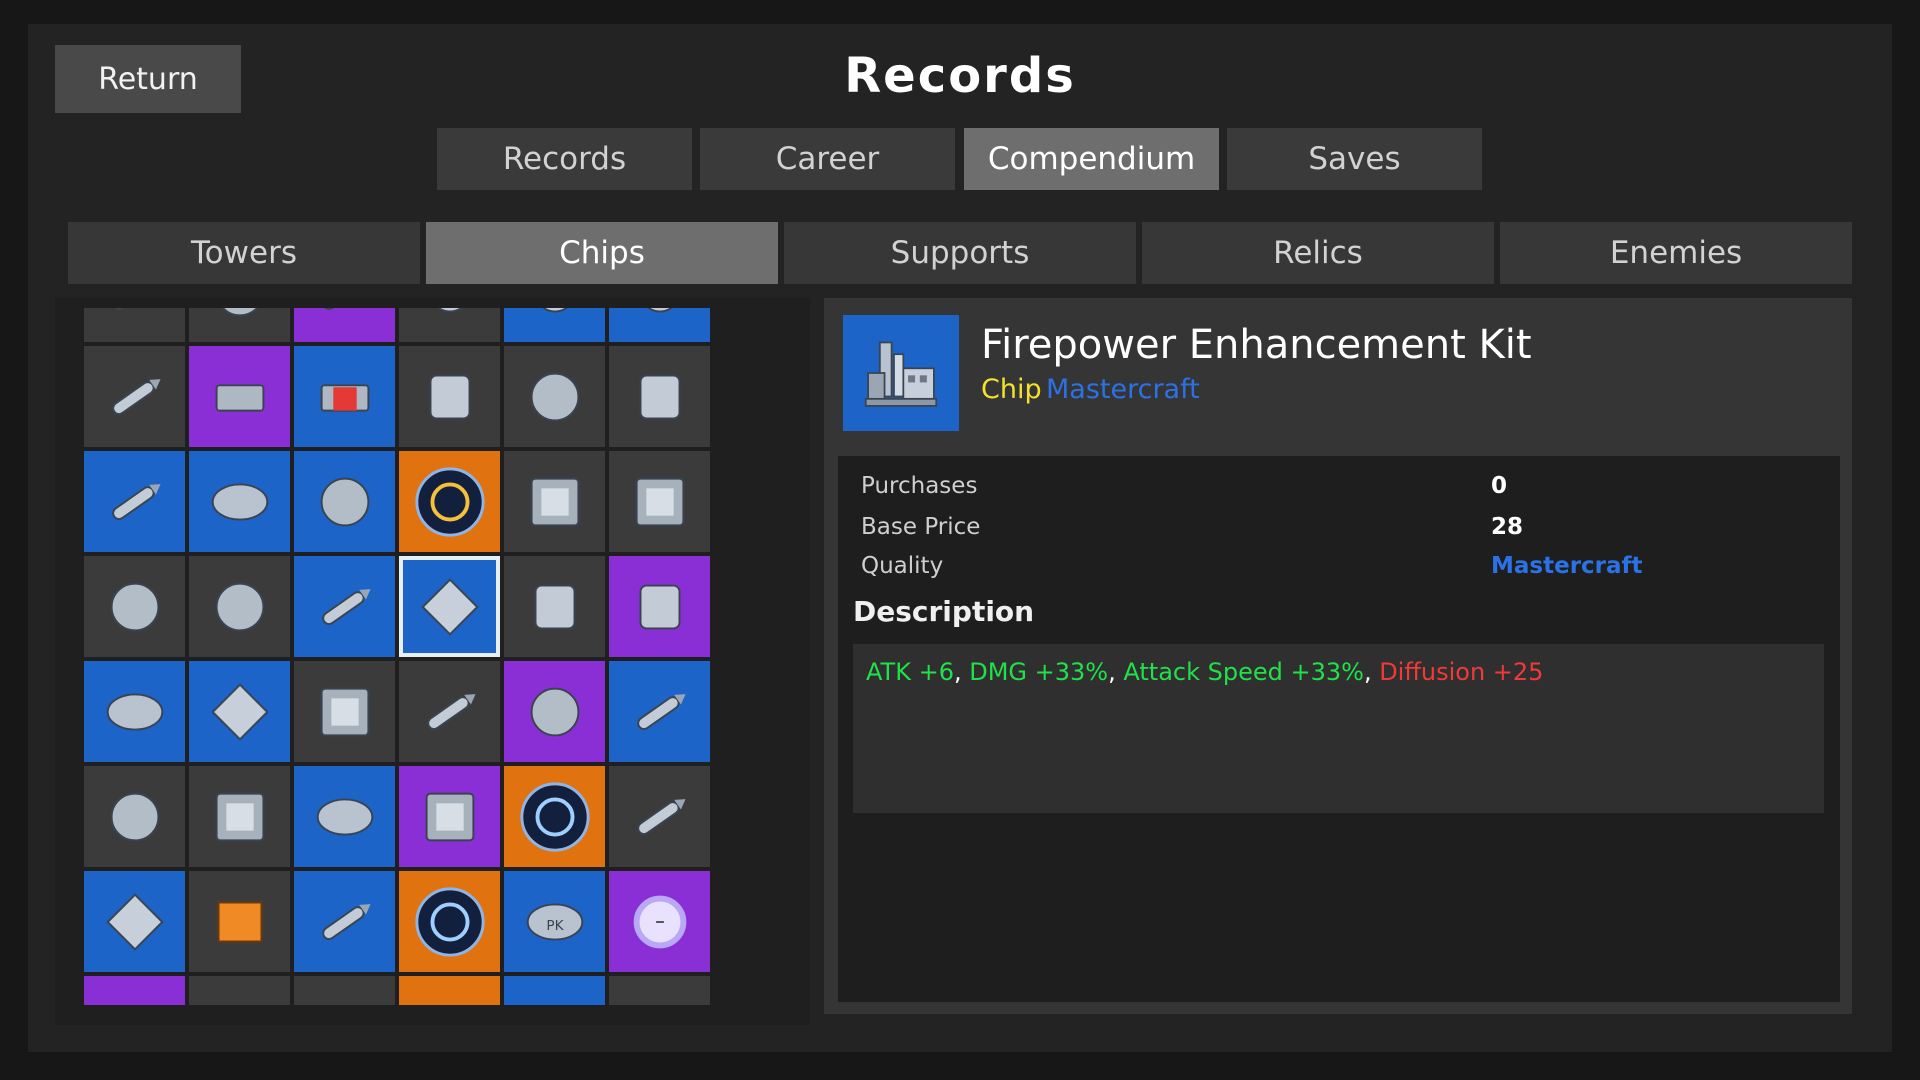 The image size is (1920, 1080). What do you see at coordinates (1318, 253) in the screenshot?
I see `category-tab-relics: Relics` at bounding box center [1318, 253].